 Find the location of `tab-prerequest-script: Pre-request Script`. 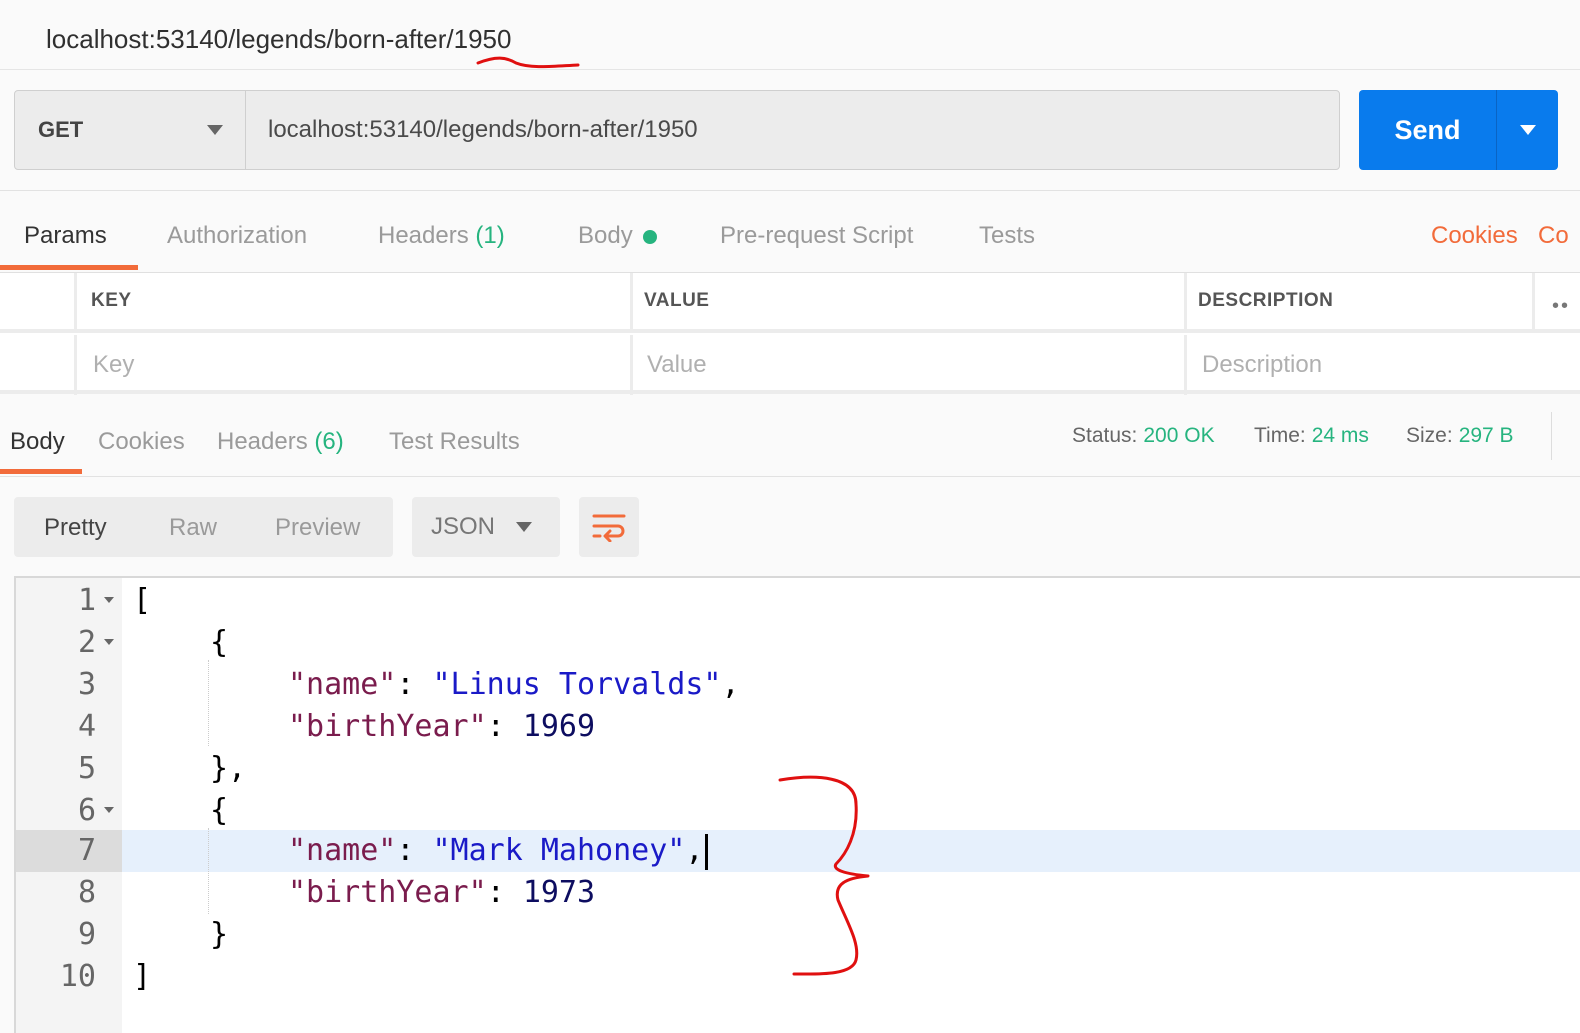

tab-prerequest-script: Pre-request Script is located at coordinates (816, 236).